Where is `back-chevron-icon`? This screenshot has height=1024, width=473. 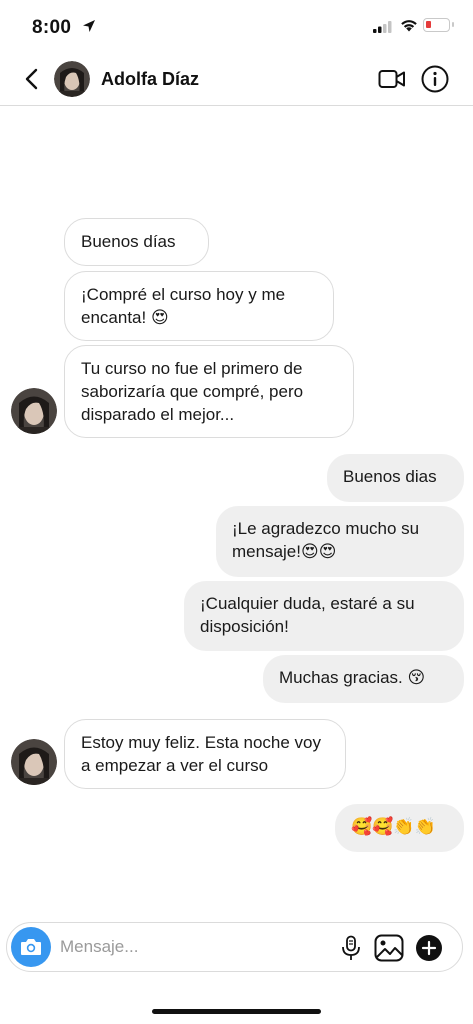 back-chevron-icon is located at coordinates (32, 79).